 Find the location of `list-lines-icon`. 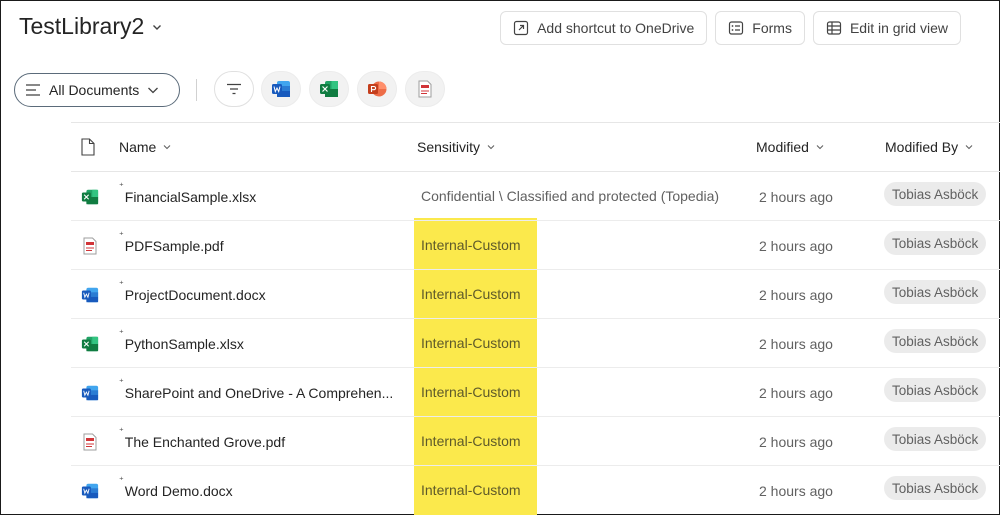

list-lines-icon is located at coordinates (33, 90).